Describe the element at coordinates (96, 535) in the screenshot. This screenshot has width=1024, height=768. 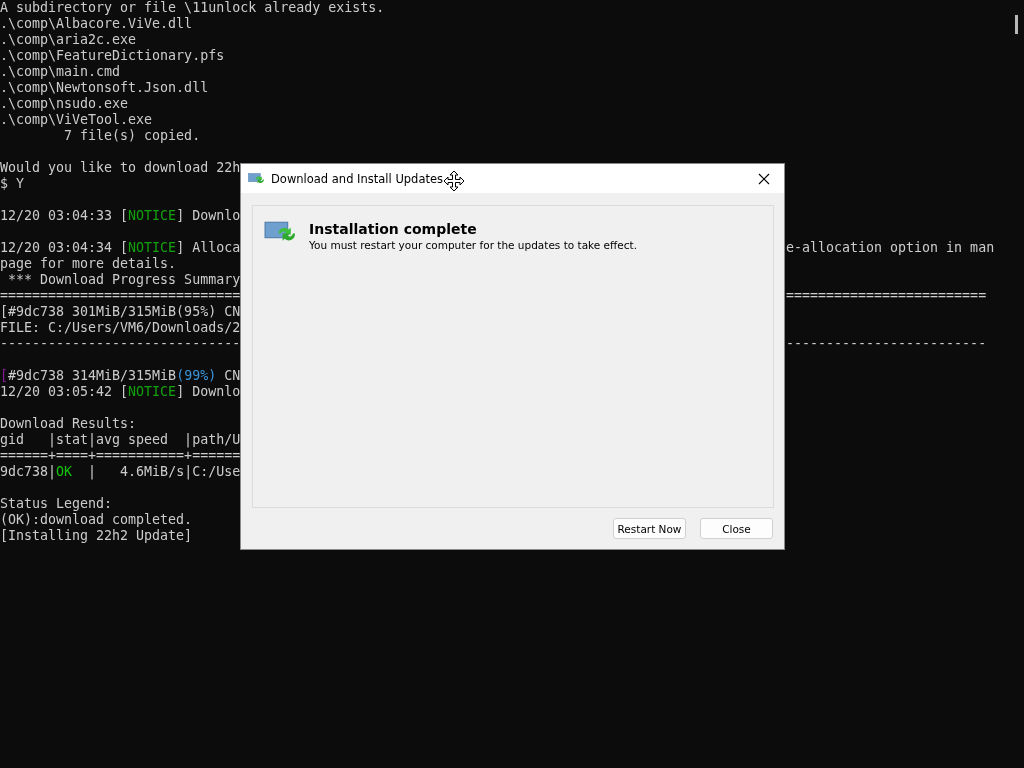
I see `terminal-line: [Installing 22h2 Update]` at that location.